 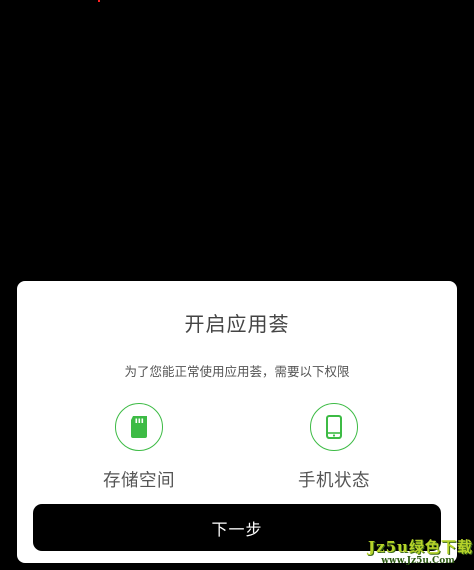 I want to click on permission-phone-state: 手机状态, so click(x=334, y=447).